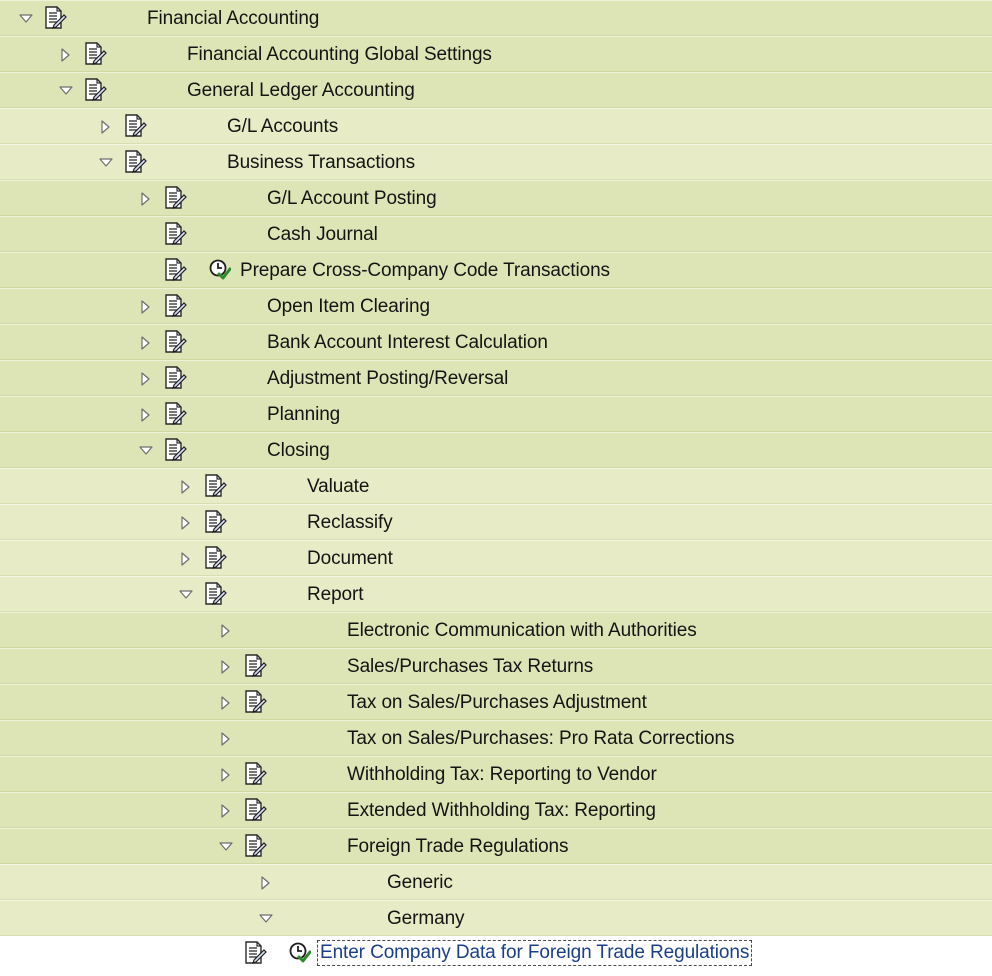 The height and width of the screenshot is (976, 992). What do you see at coordinates (496, 558) in the screenshot?
I see `tree-node-row: Document` at bounding box center [496, 558].